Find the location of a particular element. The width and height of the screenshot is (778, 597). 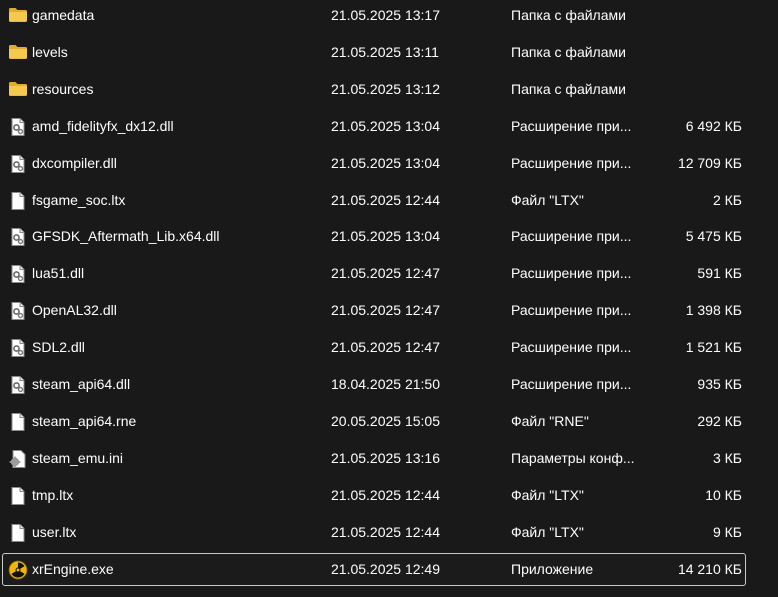

file-size: 292 КБ is located at coordinates (719, 420).